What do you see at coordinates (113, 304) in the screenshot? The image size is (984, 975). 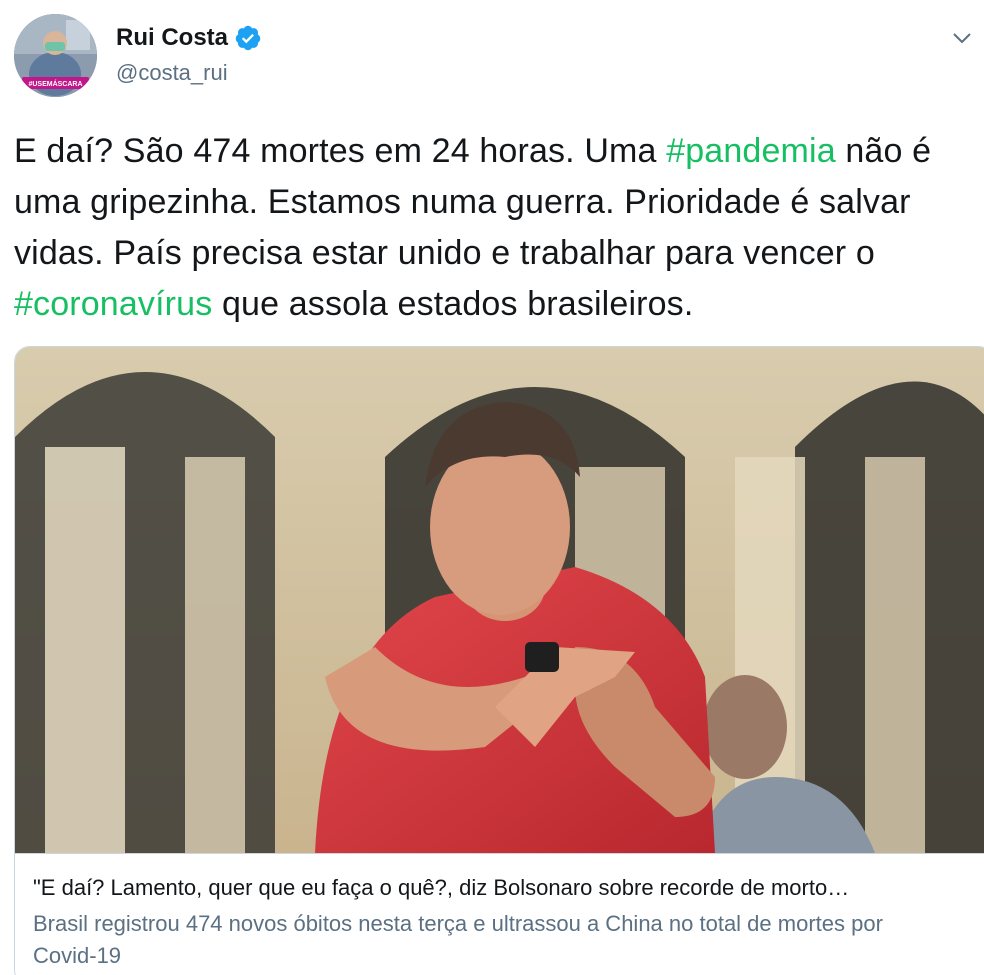 I see `hashtag-link-coronavirus: #coronavírus` at bounding box center [113, 304].